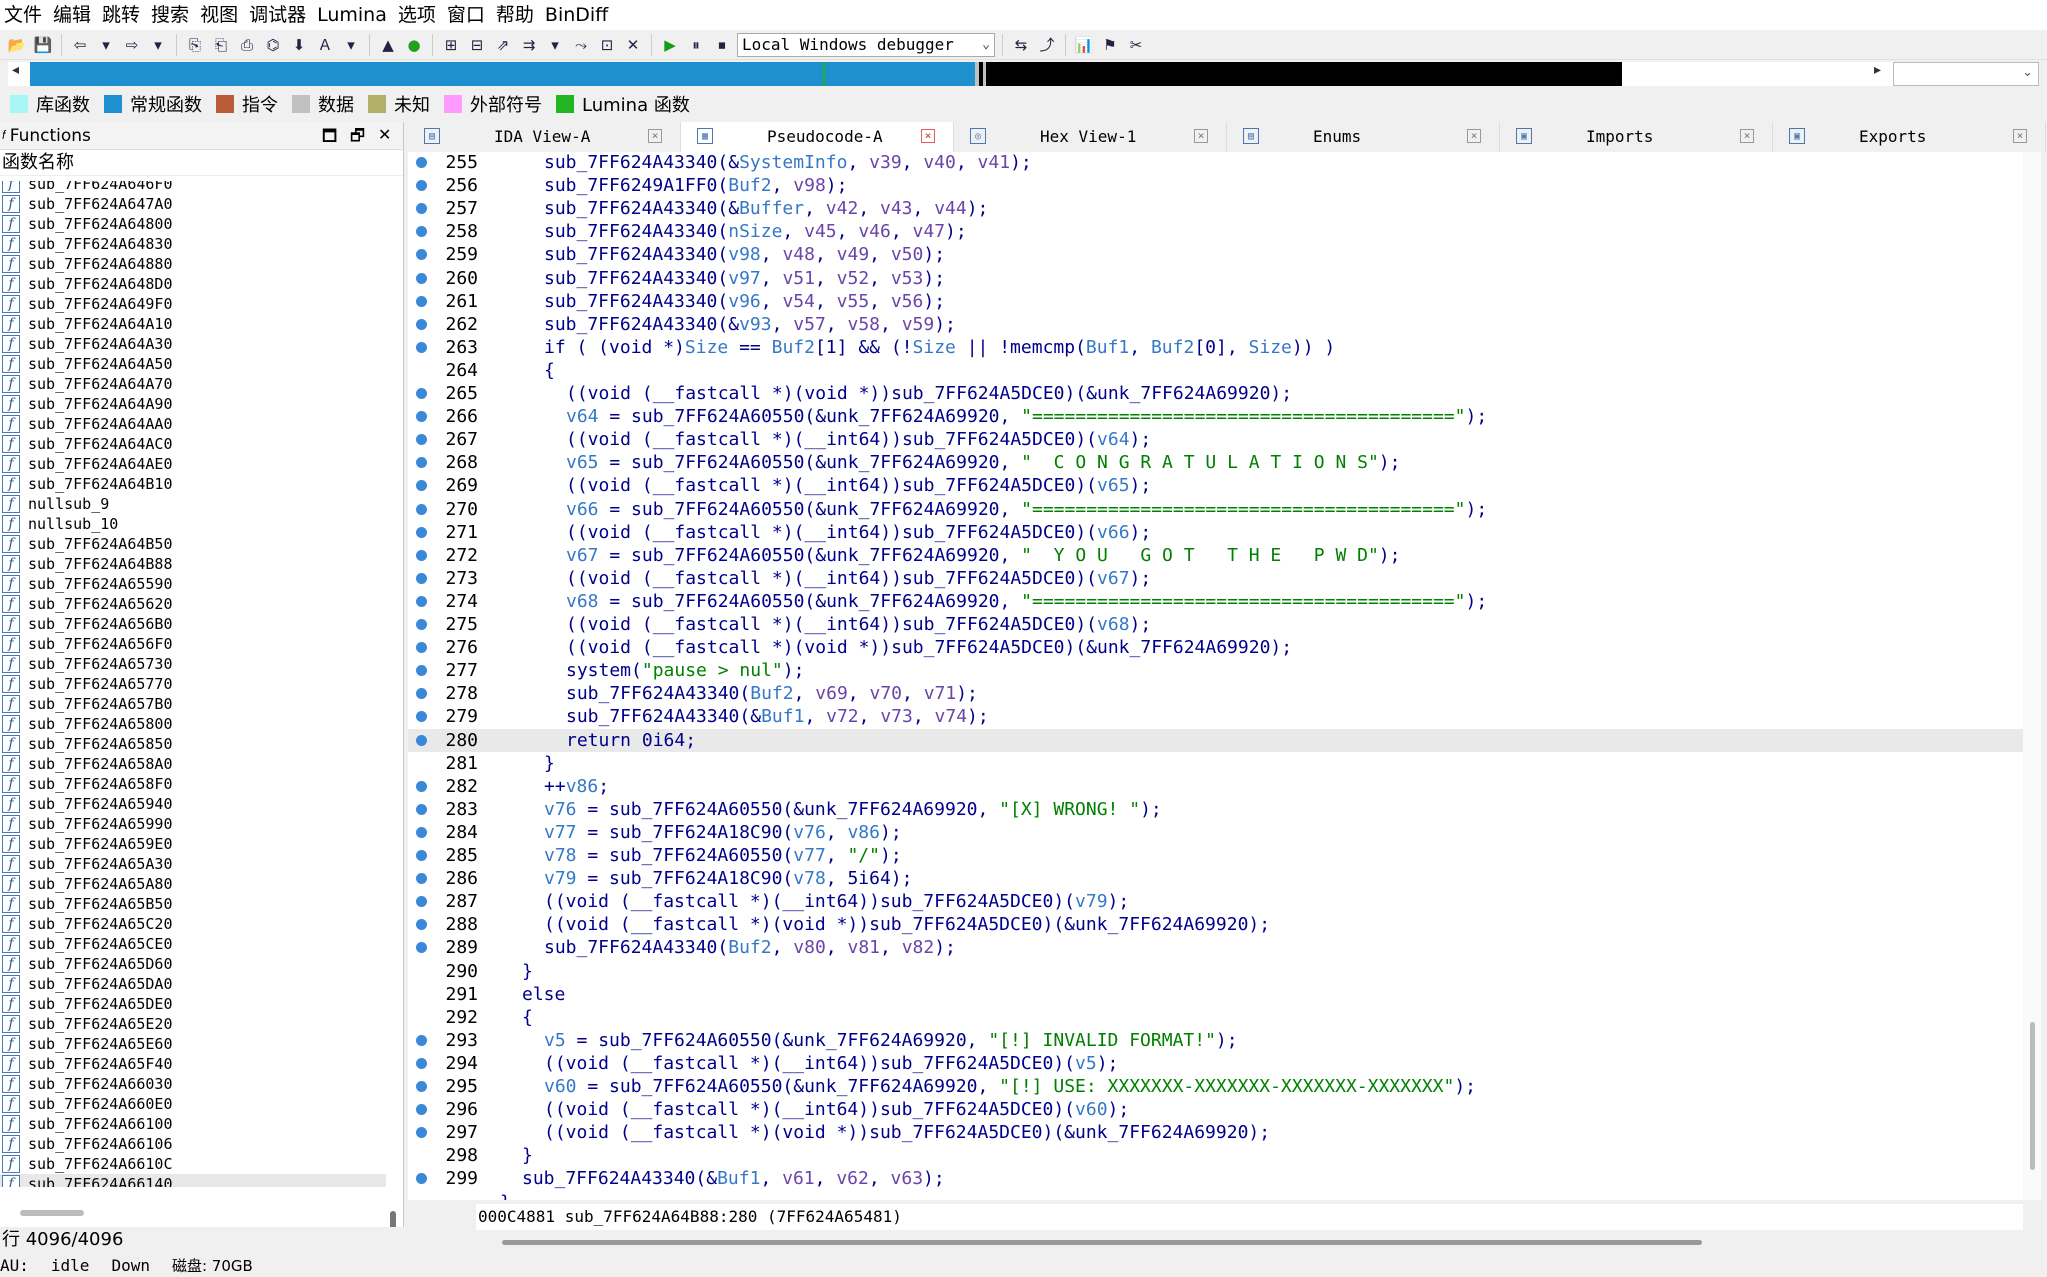 This screenshot has height=1277, width=2047. I want to click on menu-item: 跳转, so click(126, 15).